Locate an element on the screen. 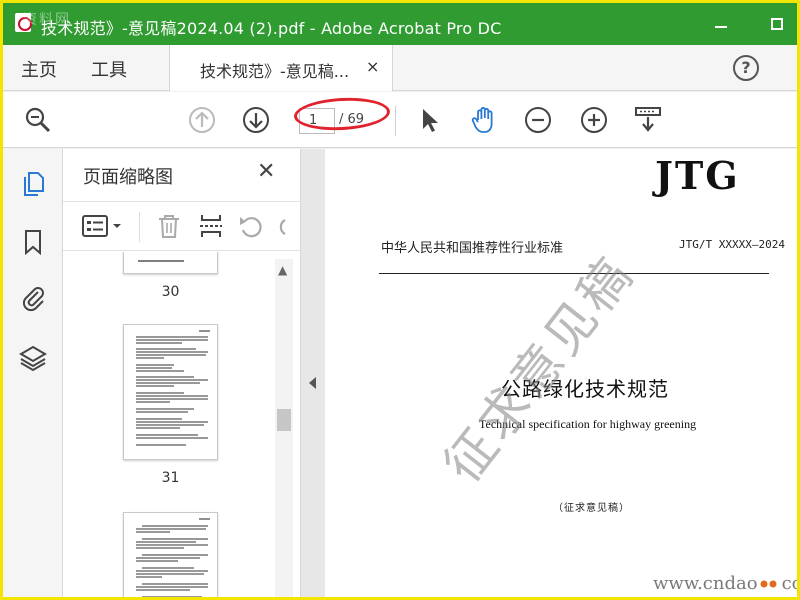 The width and height of the screenshot is (800, 600). minimize-icon is located at coordinates (721, 27).